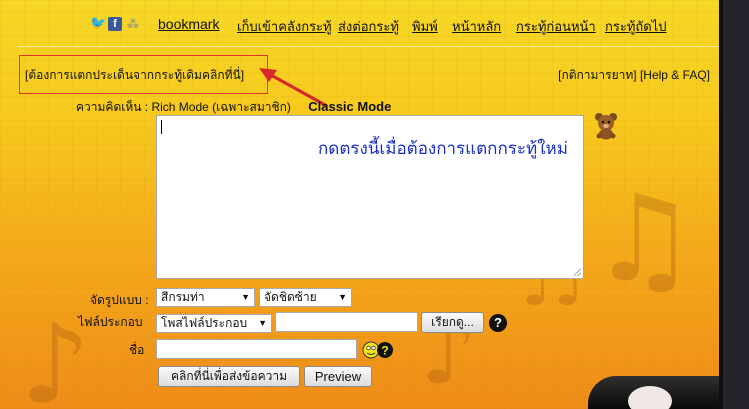  I want to click on attachment-type-value: โพสไฟล์ประกอบ, so click(204, 323).